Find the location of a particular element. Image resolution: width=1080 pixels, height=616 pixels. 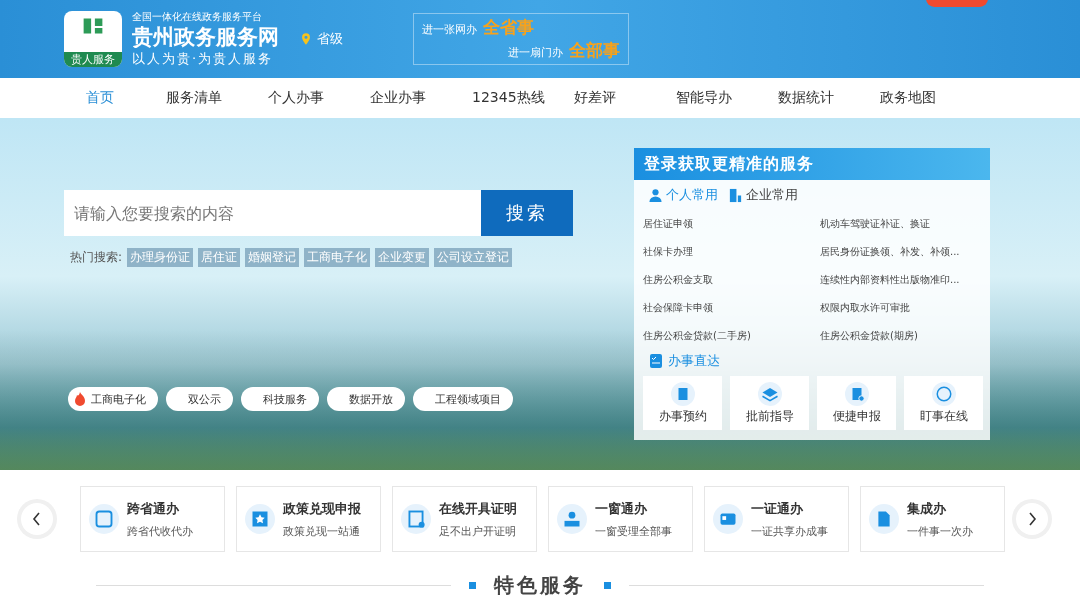

nav-item: 服务清单 is located at coordinates (217, 98).